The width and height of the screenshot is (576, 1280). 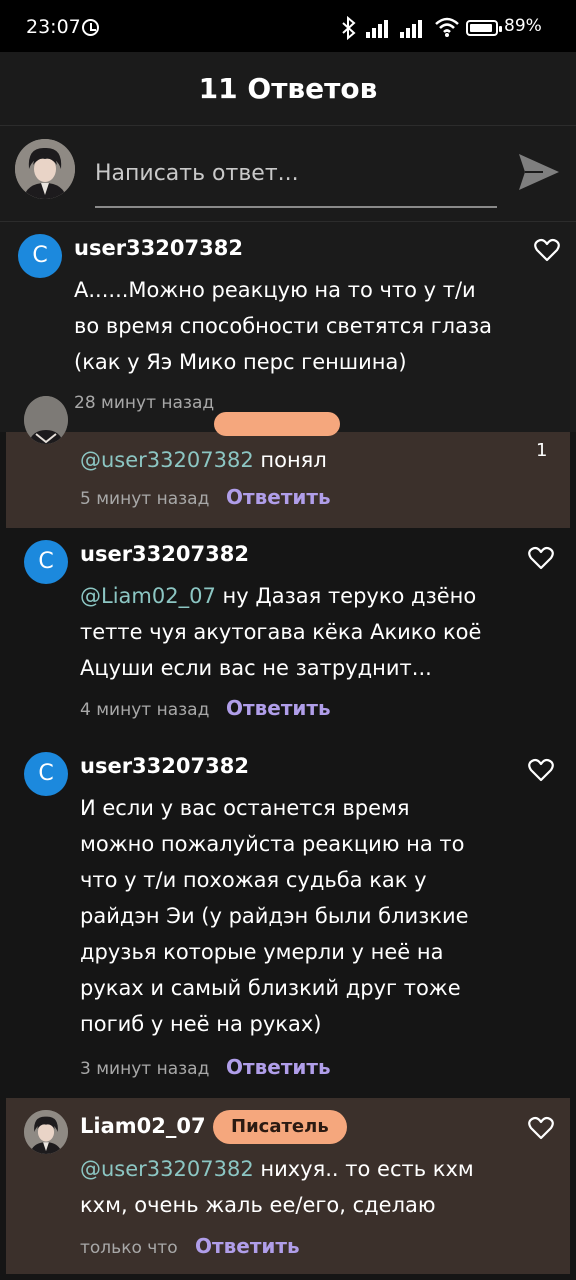 What do you see at coordinates (129, 1248) in the screenshot?
I see `comment-time: только что` at bounding box center [129, 1248].